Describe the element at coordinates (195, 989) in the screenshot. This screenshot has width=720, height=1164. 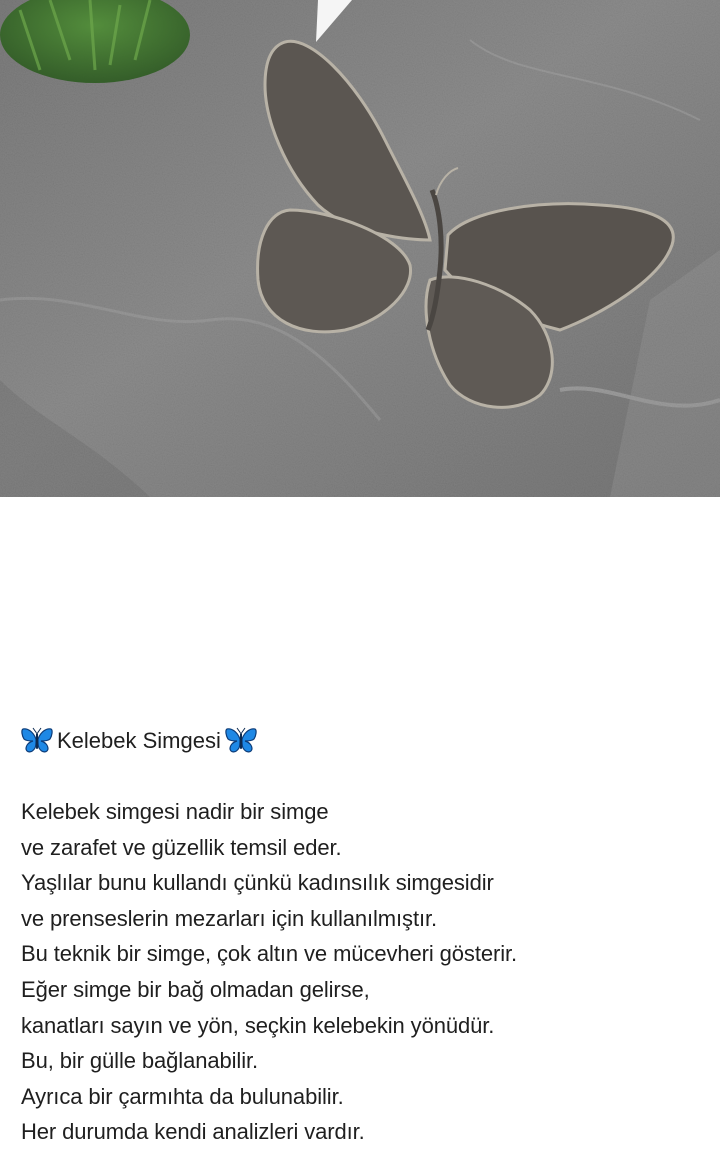
I see `post-line: Eğer simge bir bağ olmadan gelirse,` at that location.